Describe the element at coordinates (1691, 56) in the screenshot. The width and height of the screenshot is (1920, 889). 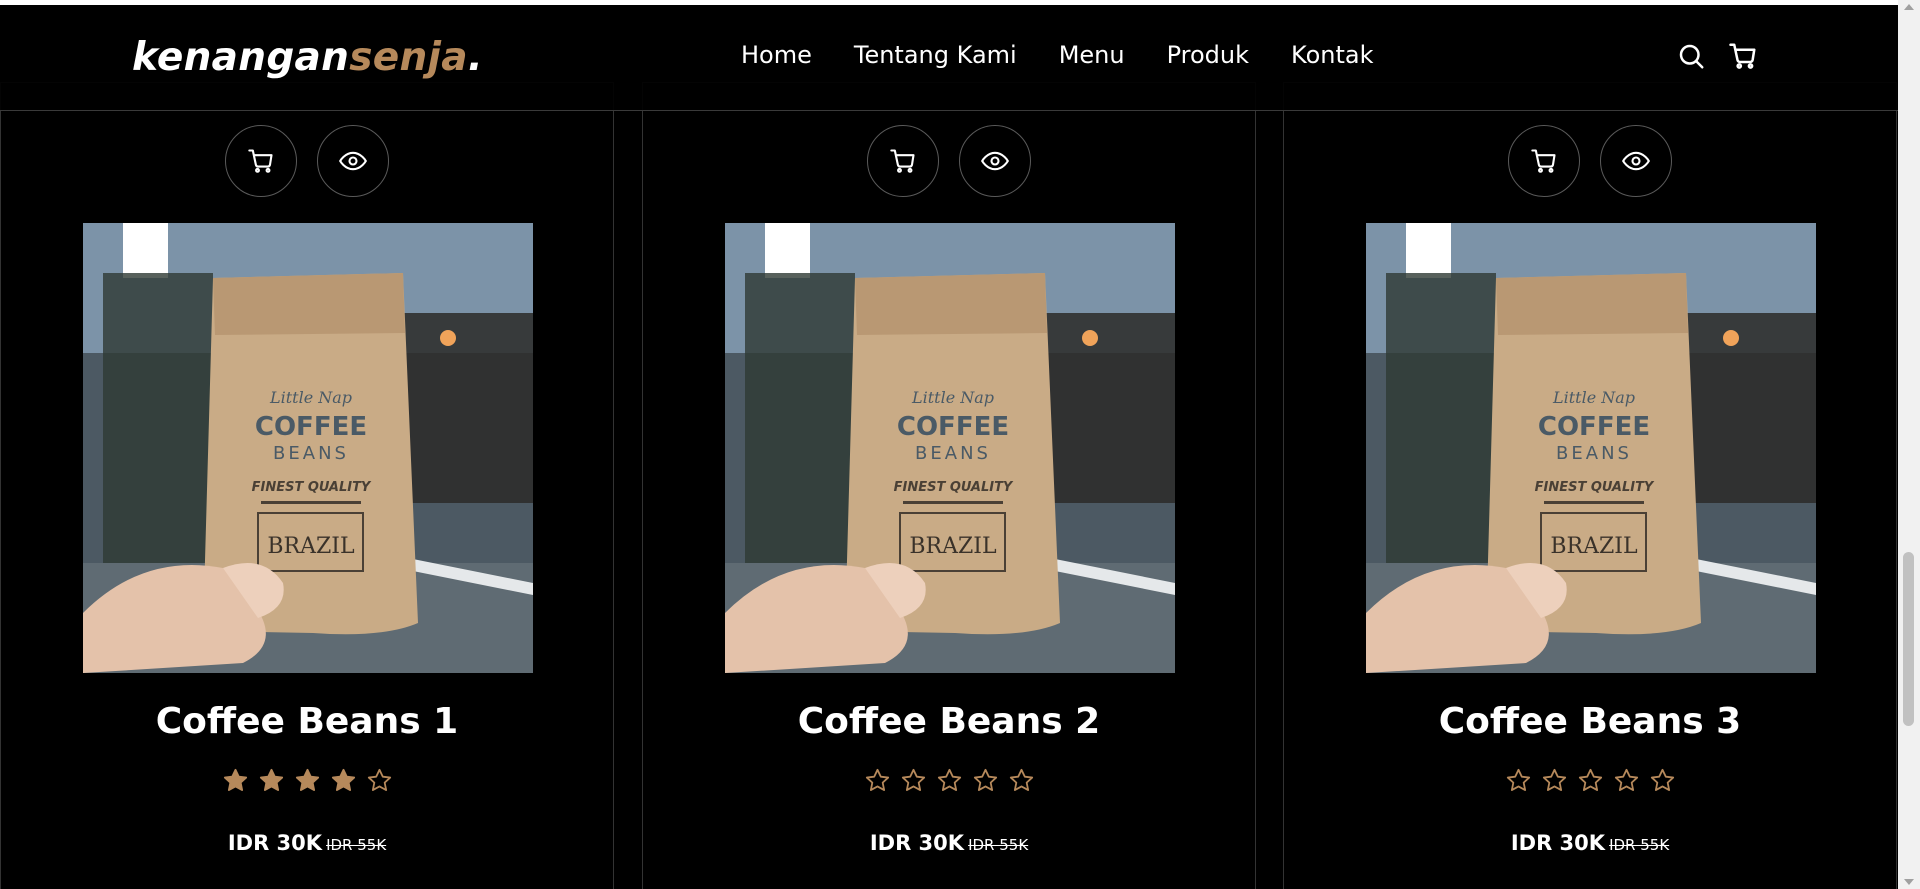
I see `search-icon` at that location.